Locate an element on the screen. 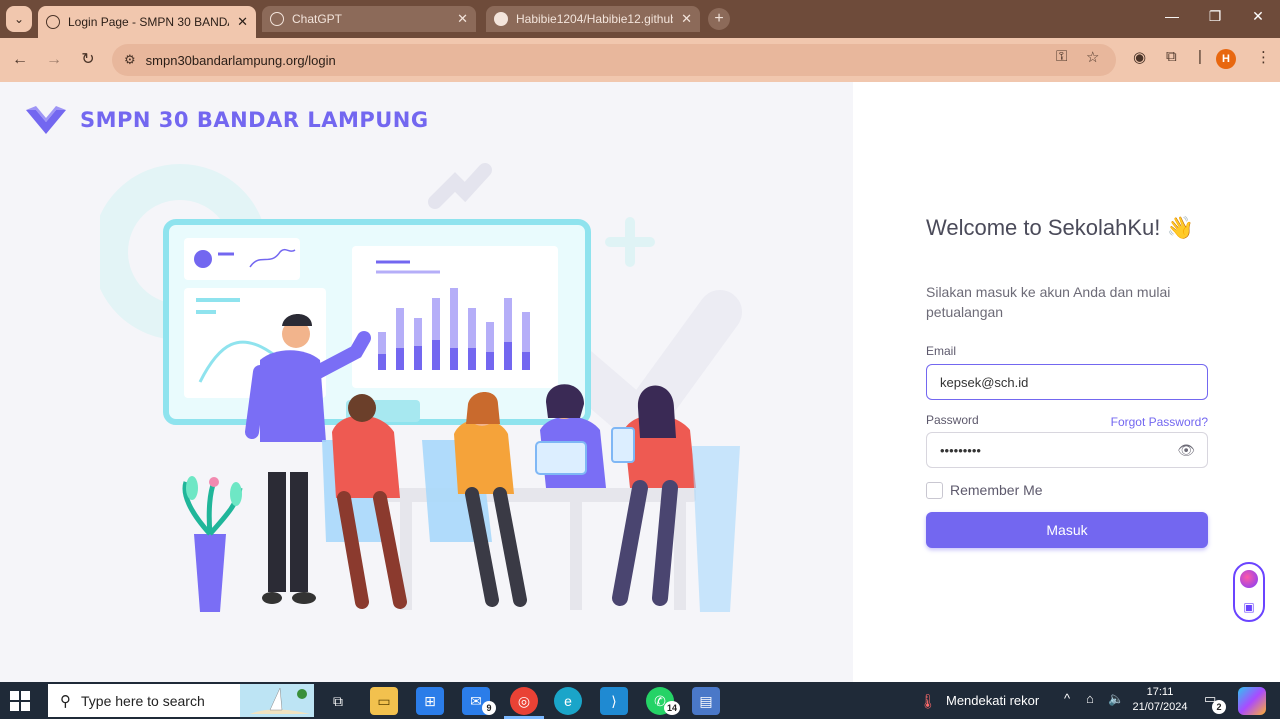 This screenshot has height=719, width=1280. profile-avatar: H is located at coordinates (1226, 59).